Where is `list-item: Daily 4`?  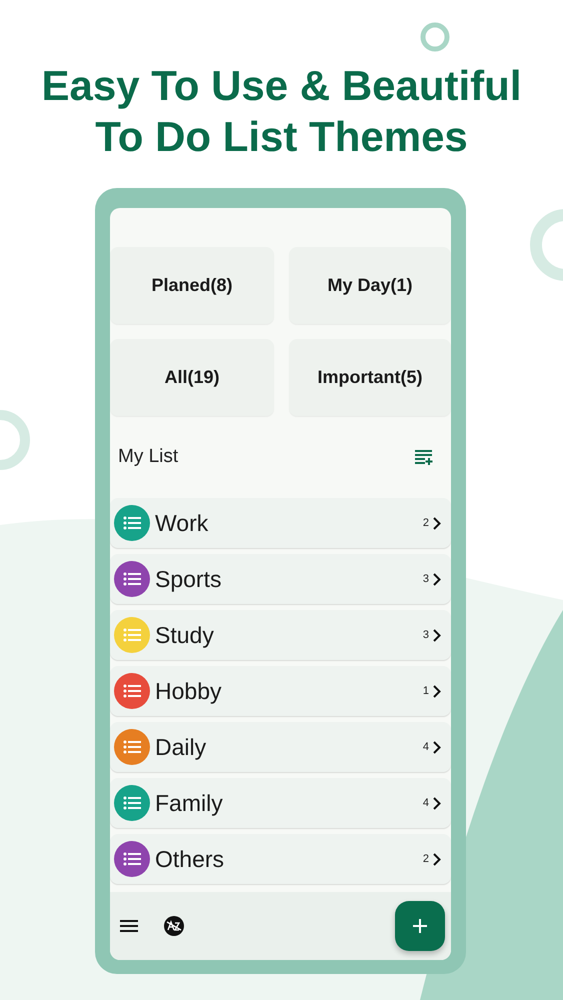 list-item: Daily 4 is located at coordinates (280, 747).